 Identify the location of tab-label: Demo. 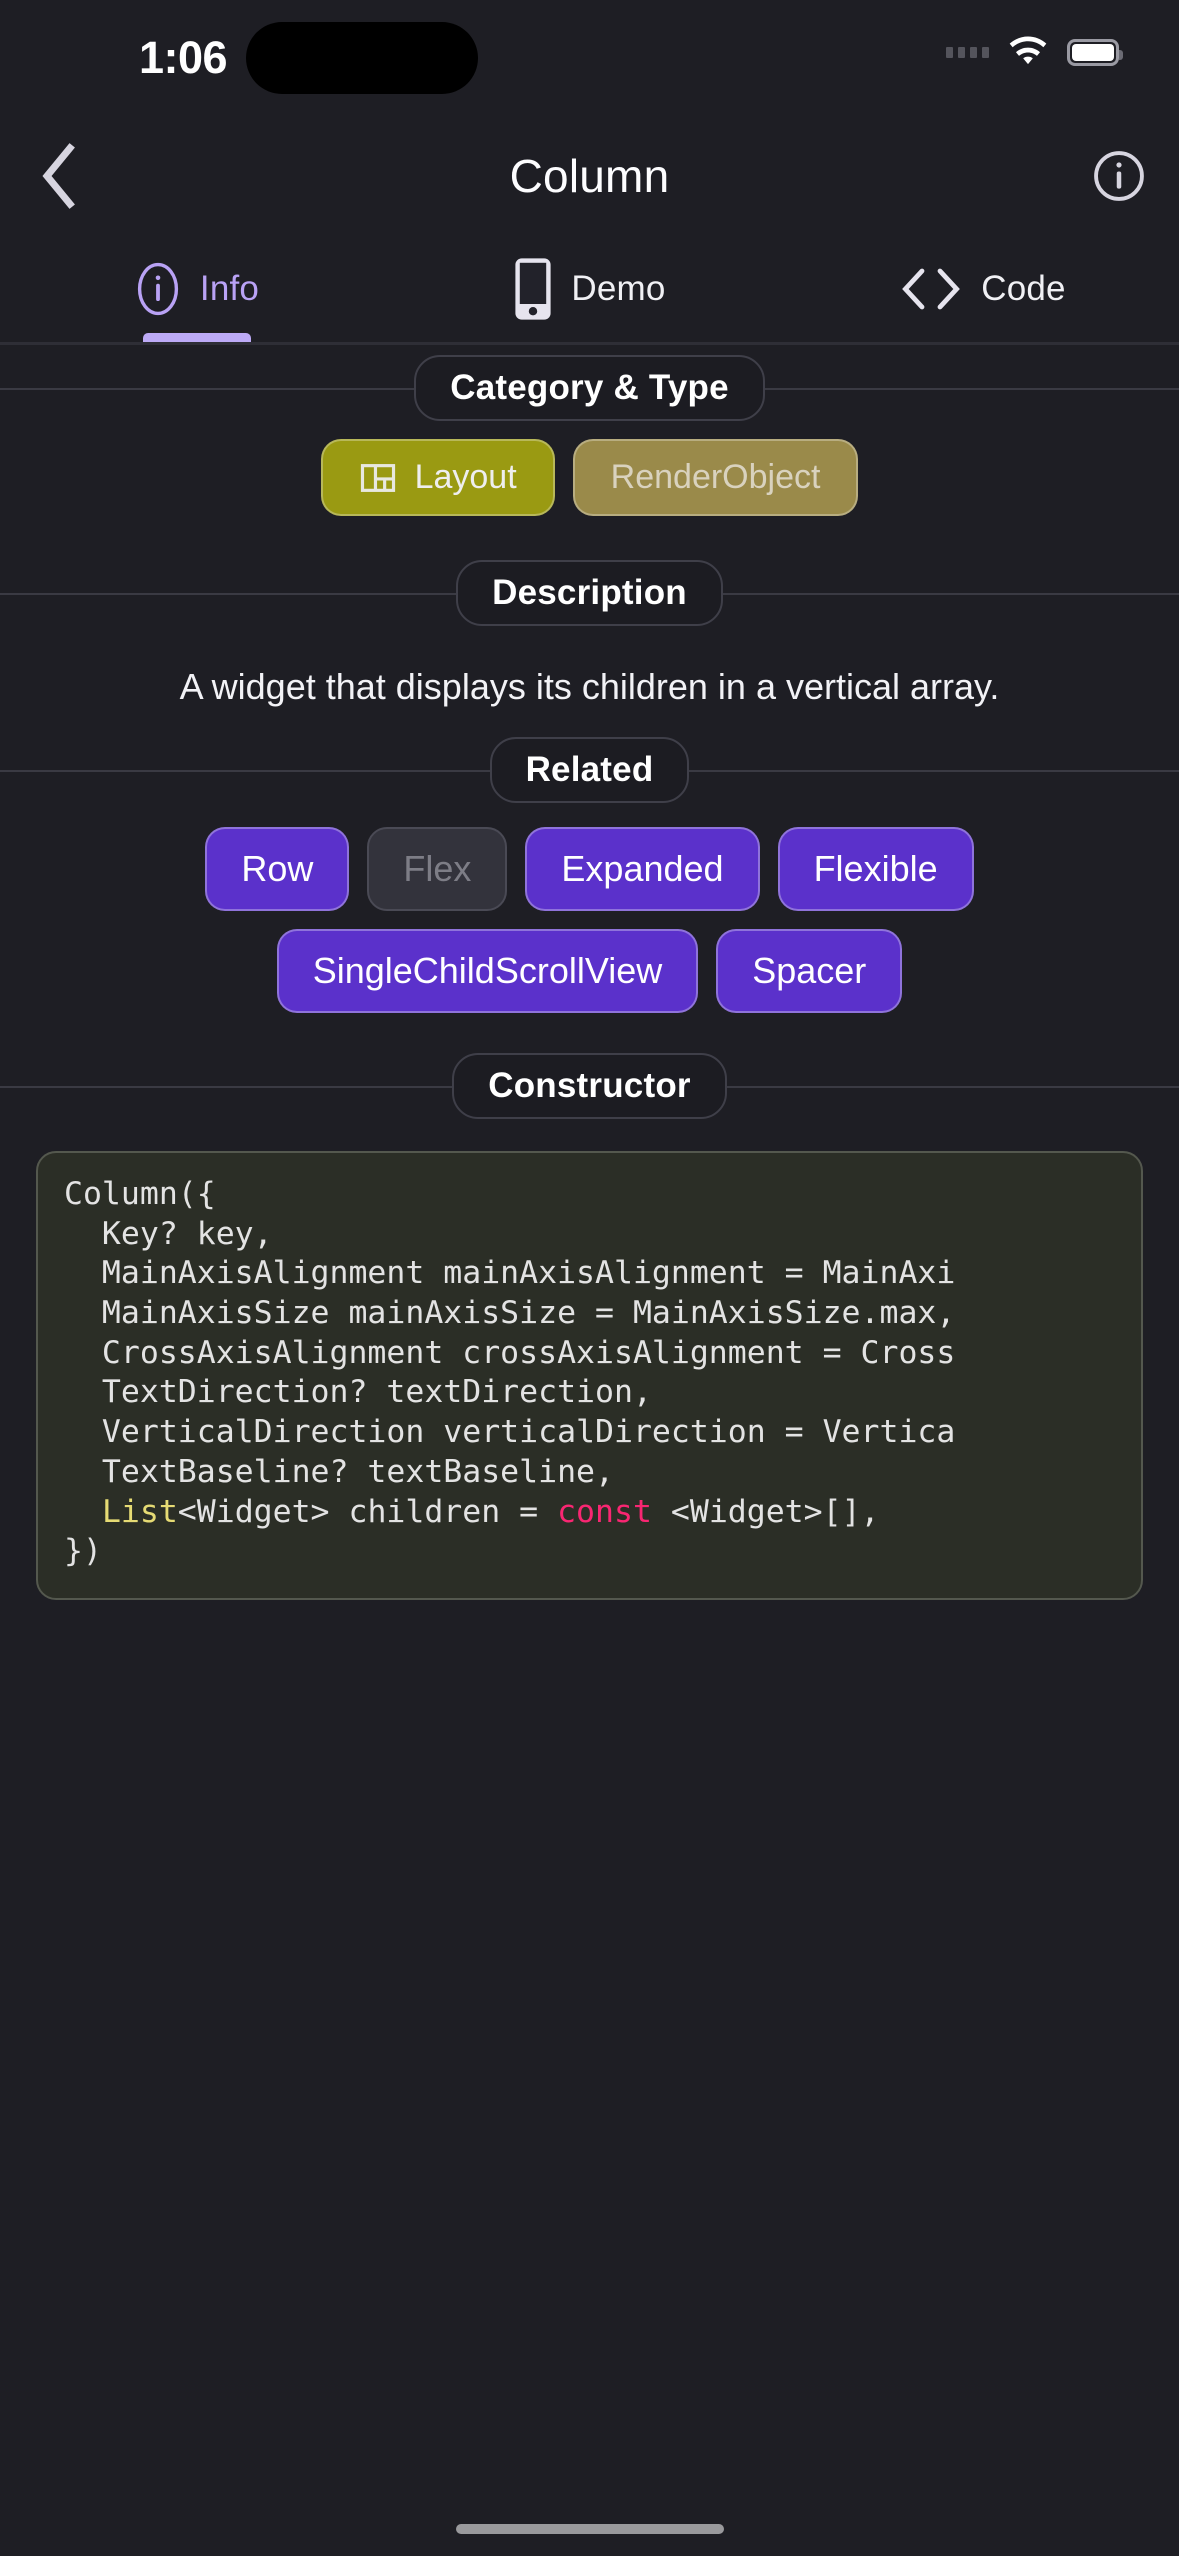
(618, 288).